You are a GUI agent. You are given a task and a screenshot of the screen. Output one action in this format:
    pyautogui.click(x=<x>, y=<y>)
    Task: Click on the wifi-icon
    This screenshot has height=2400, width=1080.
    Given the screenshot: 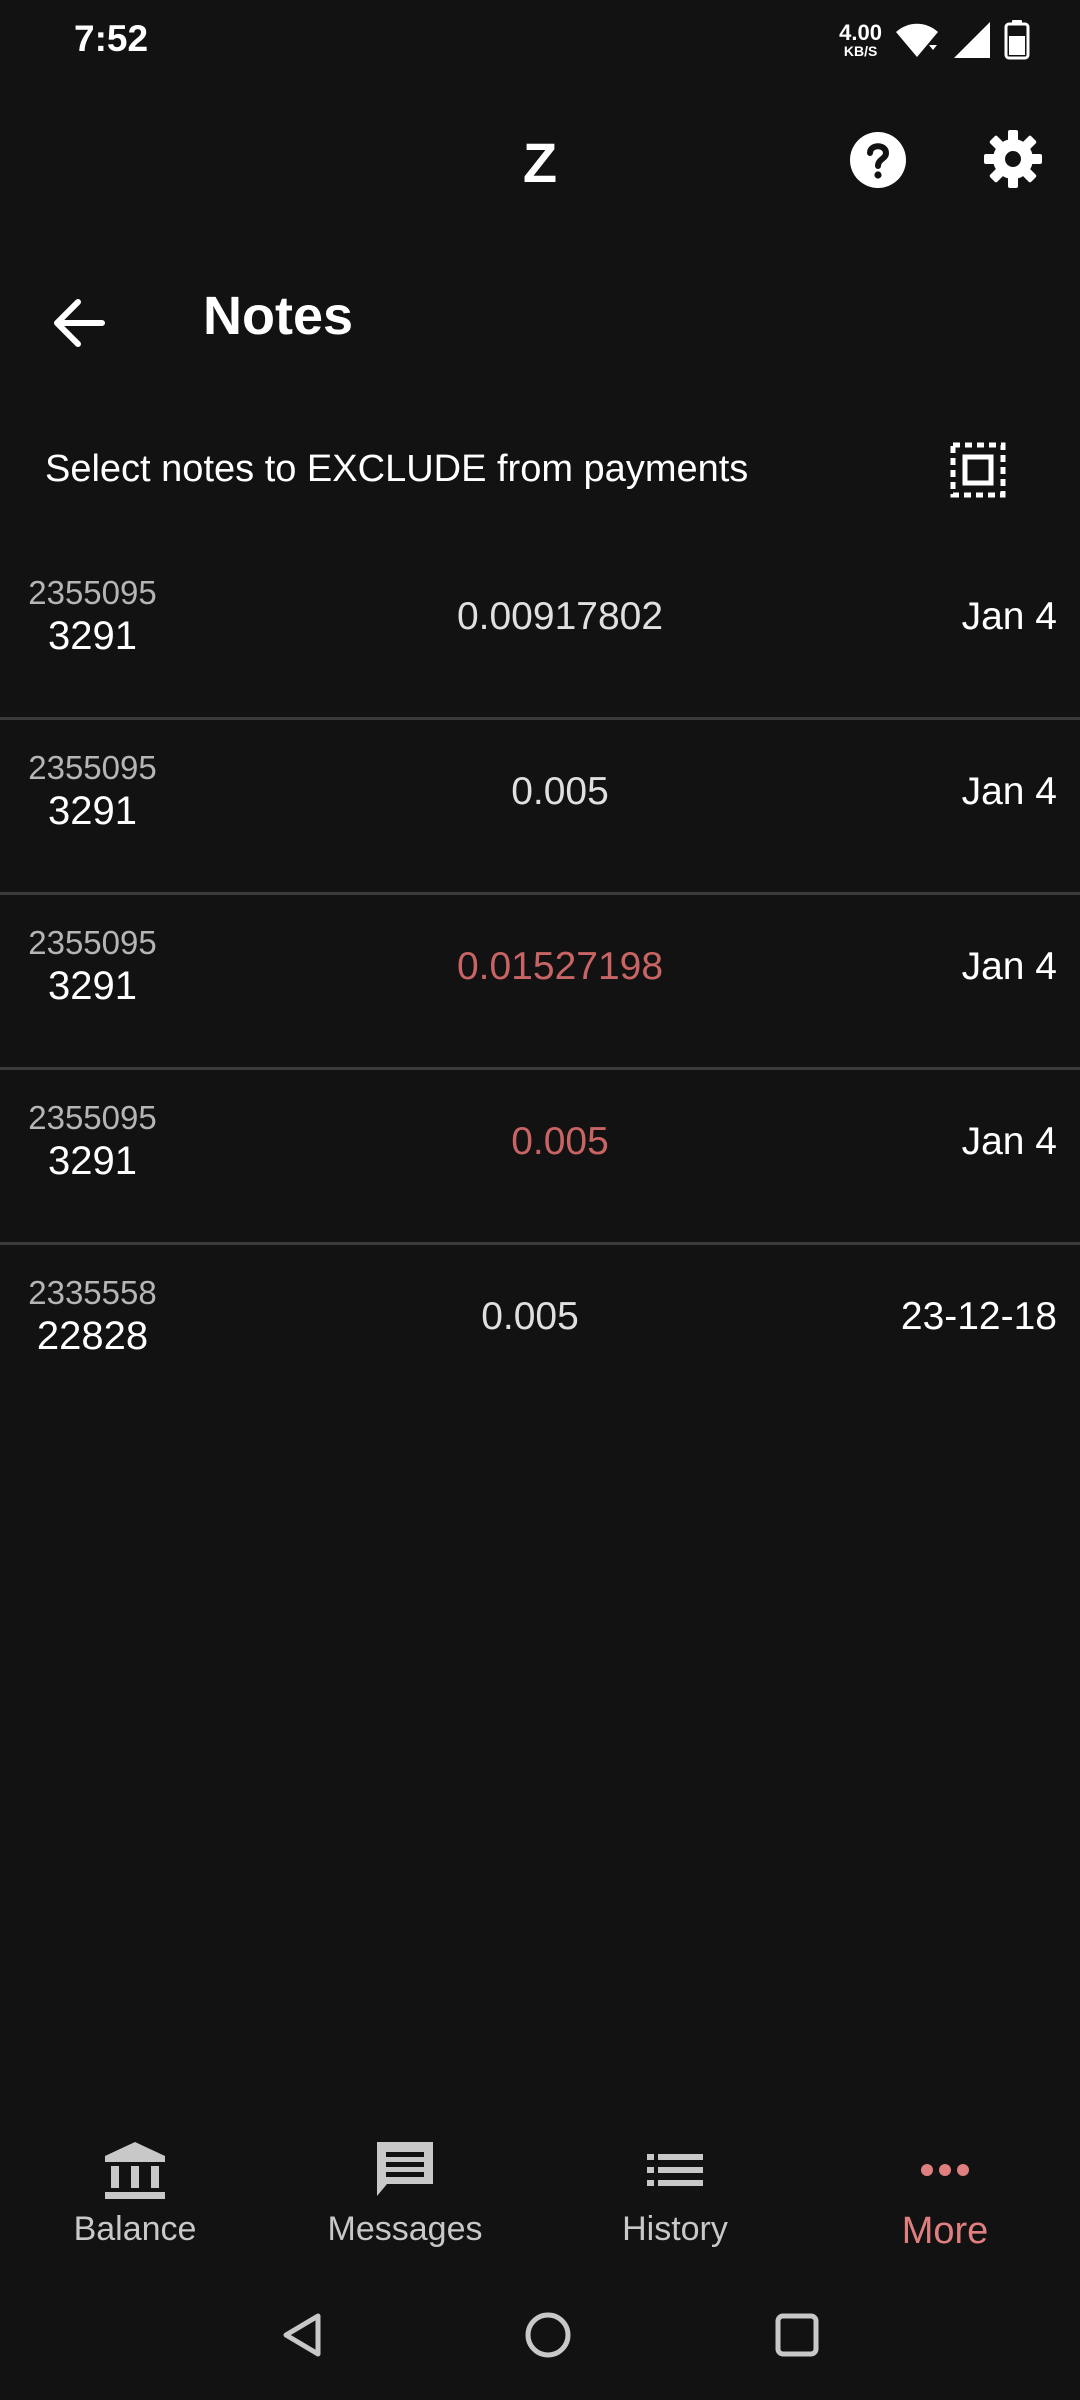 What is the action you would take?
    pyautogui.click(x=917, y=40)
    